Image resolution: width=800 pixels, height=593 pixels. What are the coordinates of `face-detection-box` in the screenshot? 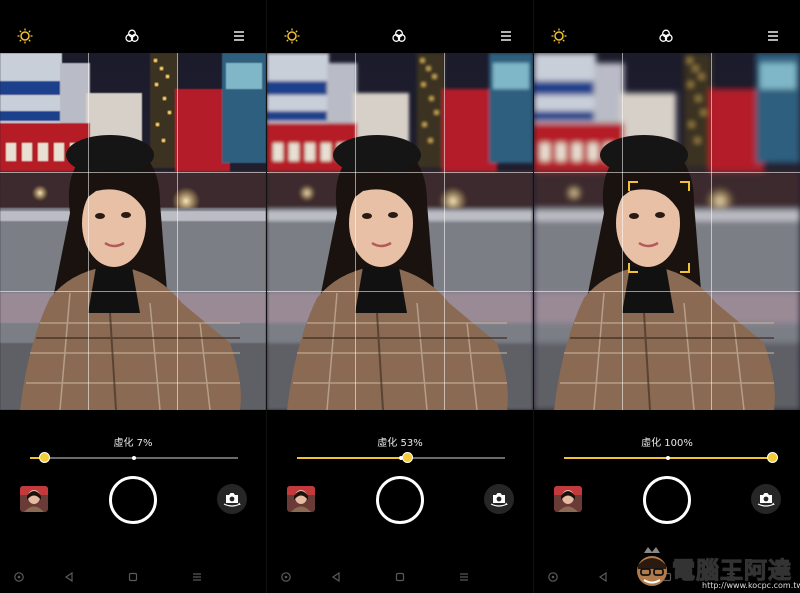 It's located at (659, 227).